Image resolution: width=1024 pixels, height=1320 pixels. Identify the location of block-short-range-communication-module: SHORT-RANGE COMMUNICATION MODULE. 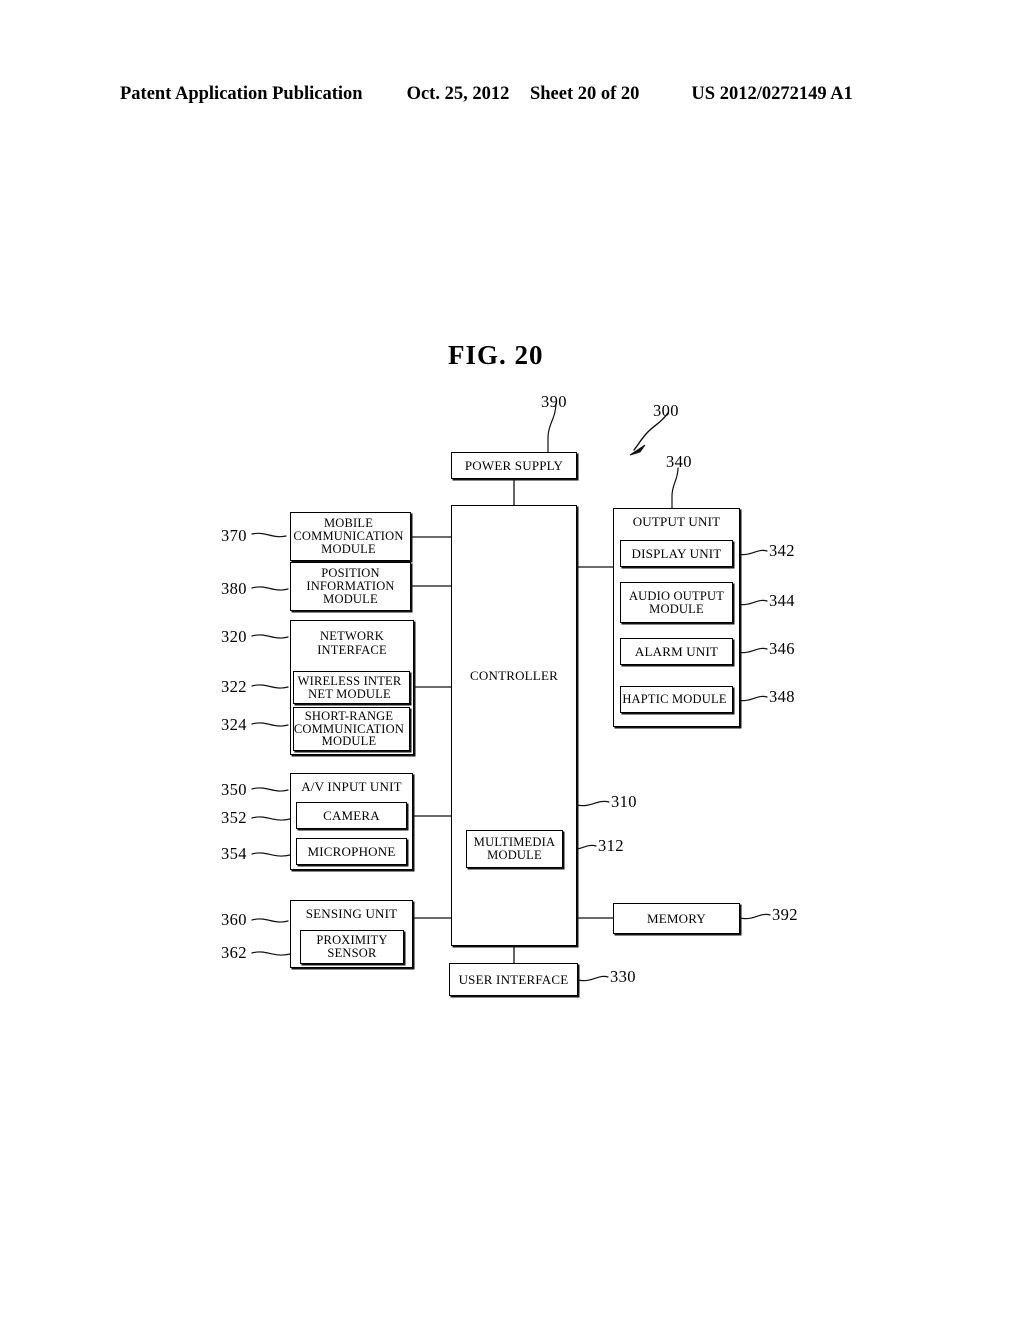
(351, 729).